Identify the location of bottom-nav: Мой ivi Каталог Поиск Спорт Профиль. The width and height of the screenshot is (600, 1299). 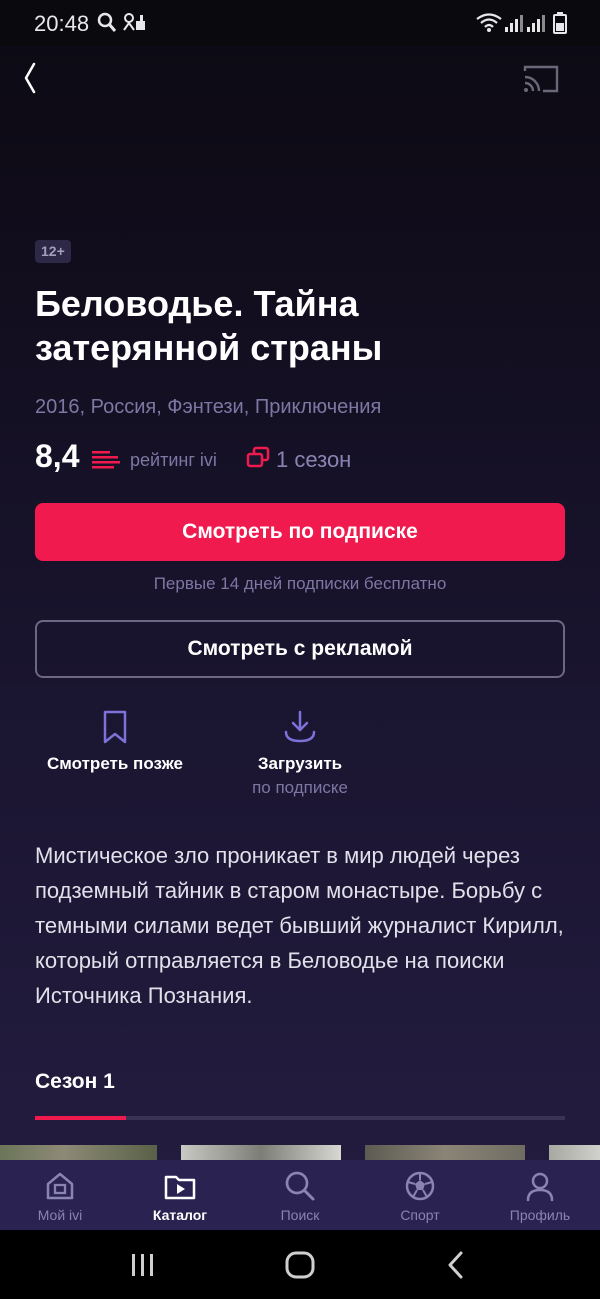
(300, 1195).